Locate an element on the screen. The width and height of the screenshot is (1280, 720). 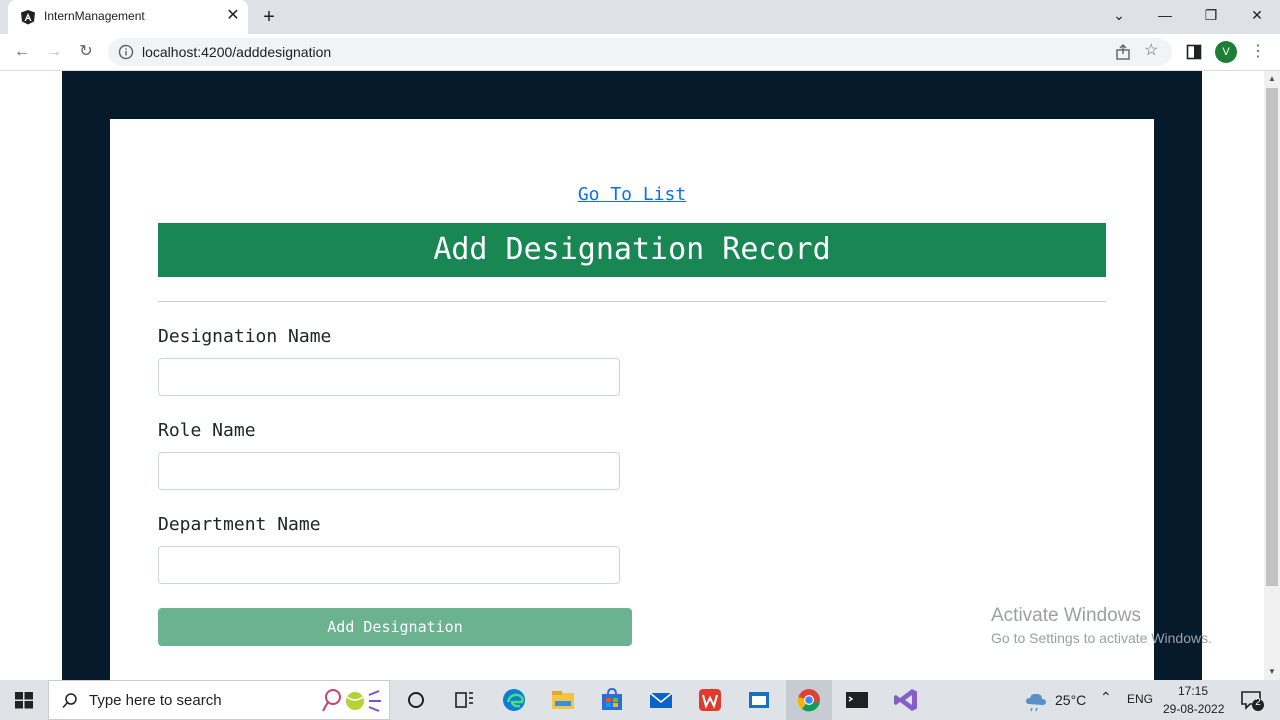
role-name-input is located at coordinates (389, 471).